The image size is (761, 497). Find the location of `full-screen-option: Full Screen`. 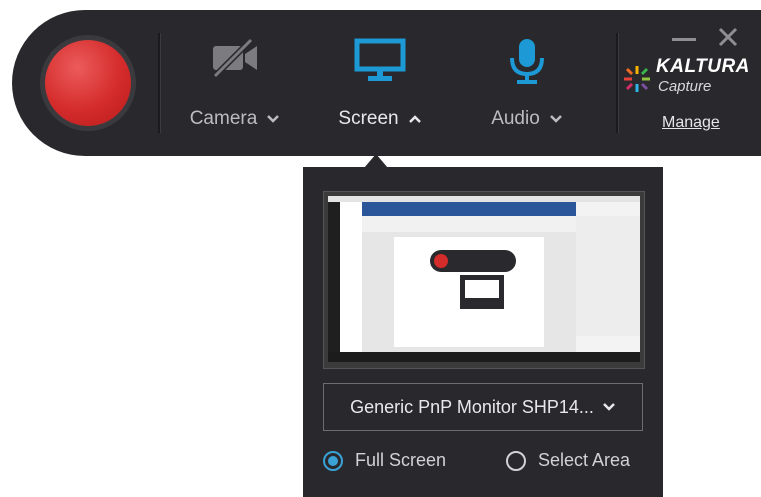

full-screen-option: Full Screen is located at coordinates (384, 460).